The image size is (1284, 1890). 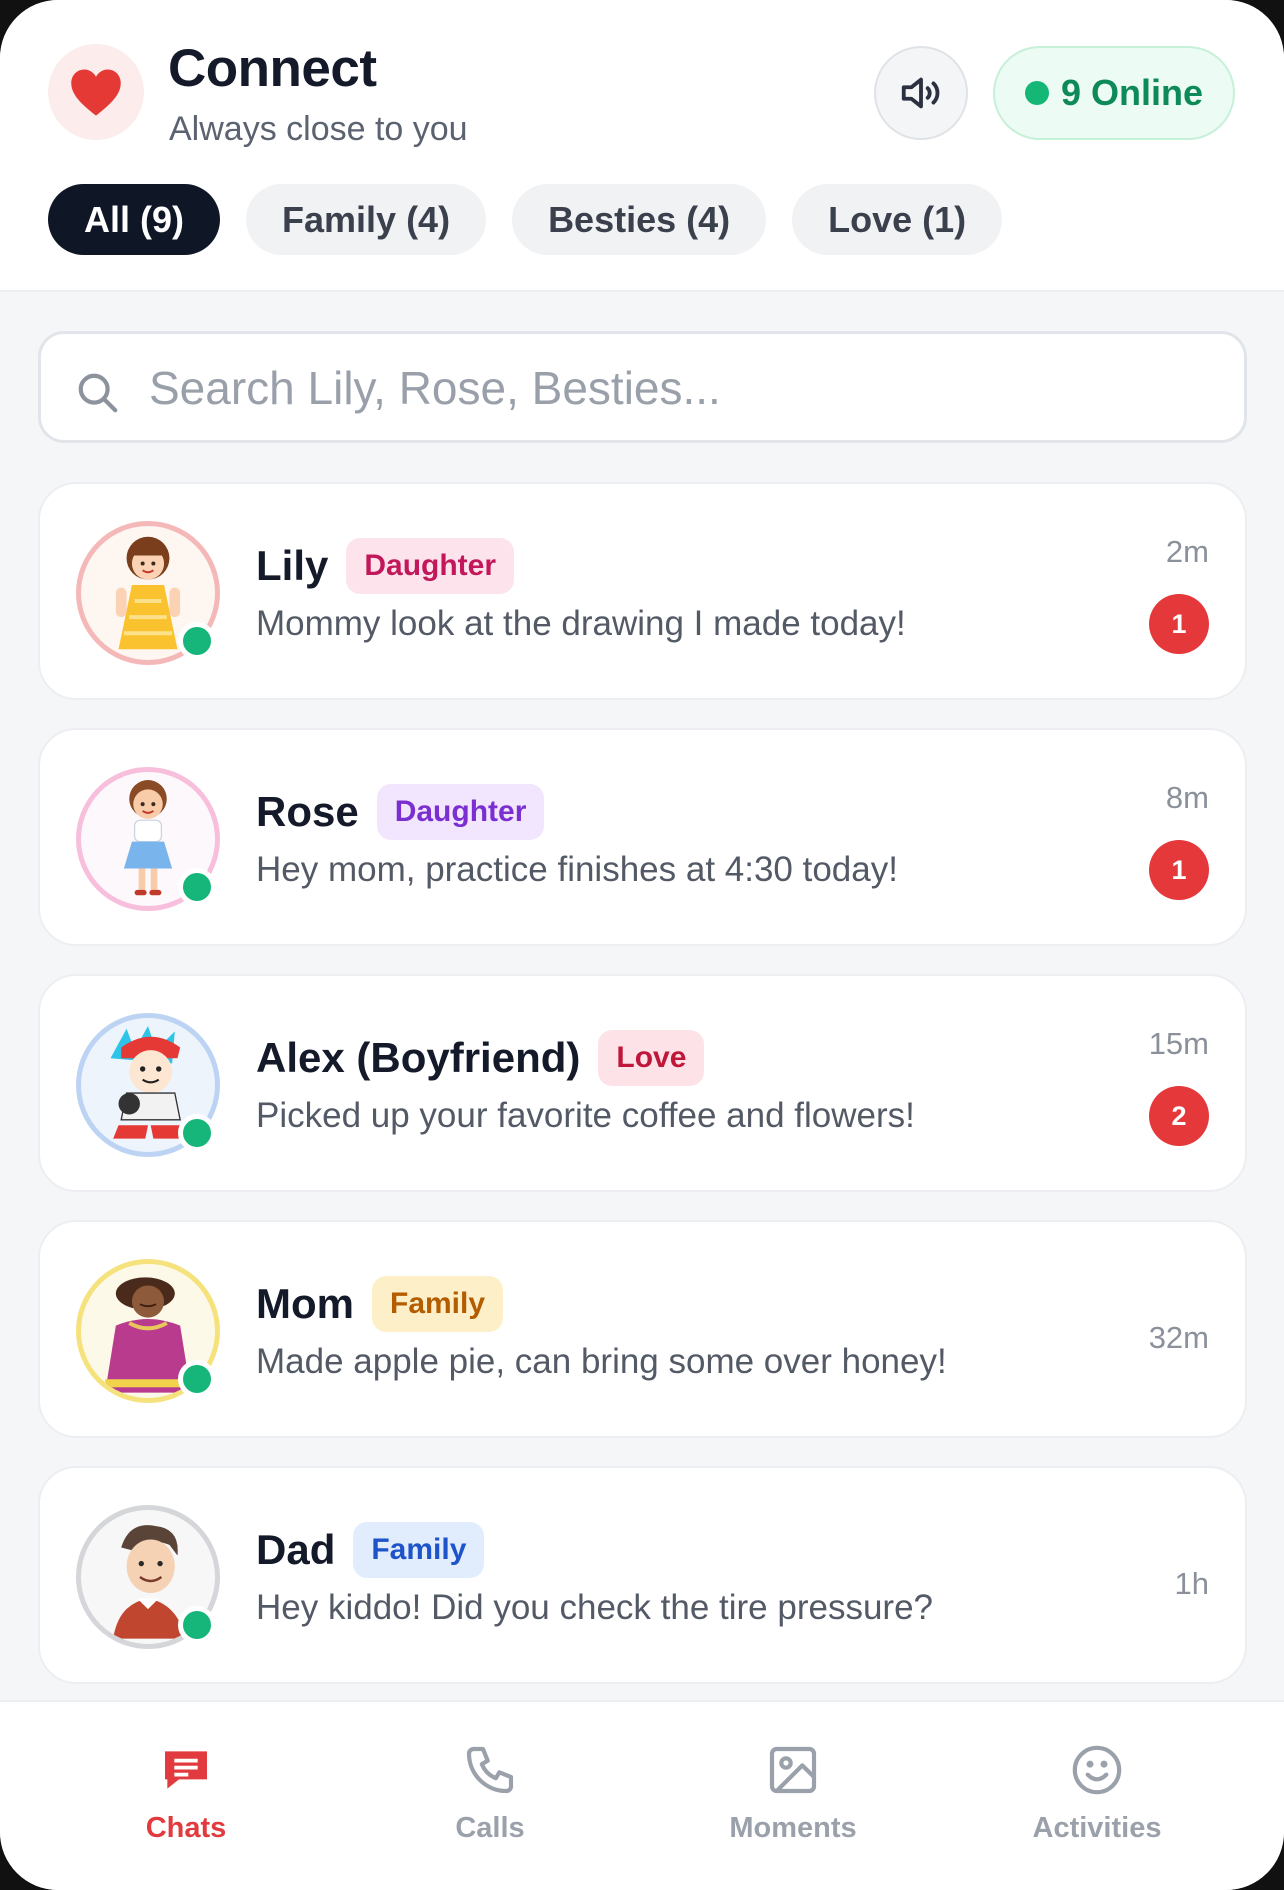 I want to click on tab-all: All (9), so click(x=134, y=219).